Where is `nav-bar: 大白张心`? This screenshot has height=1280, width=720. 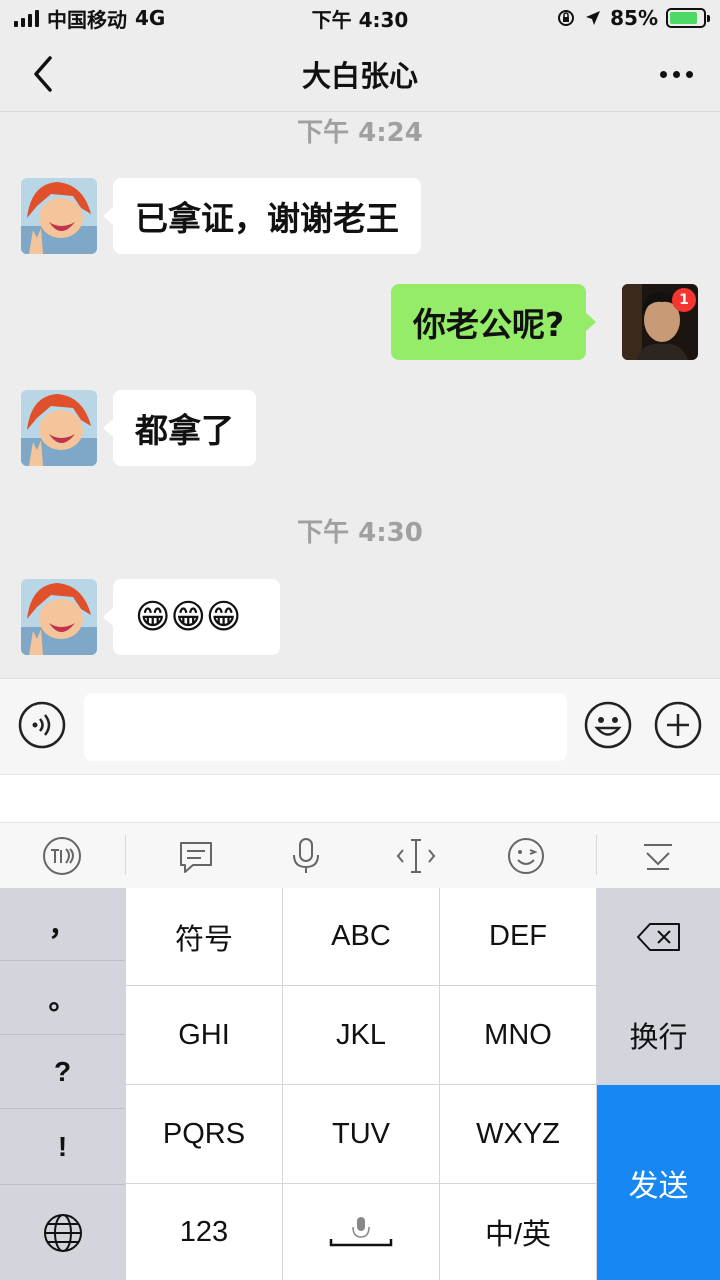 nav-bar: 大白张心 is located at coordinates (360, 74).